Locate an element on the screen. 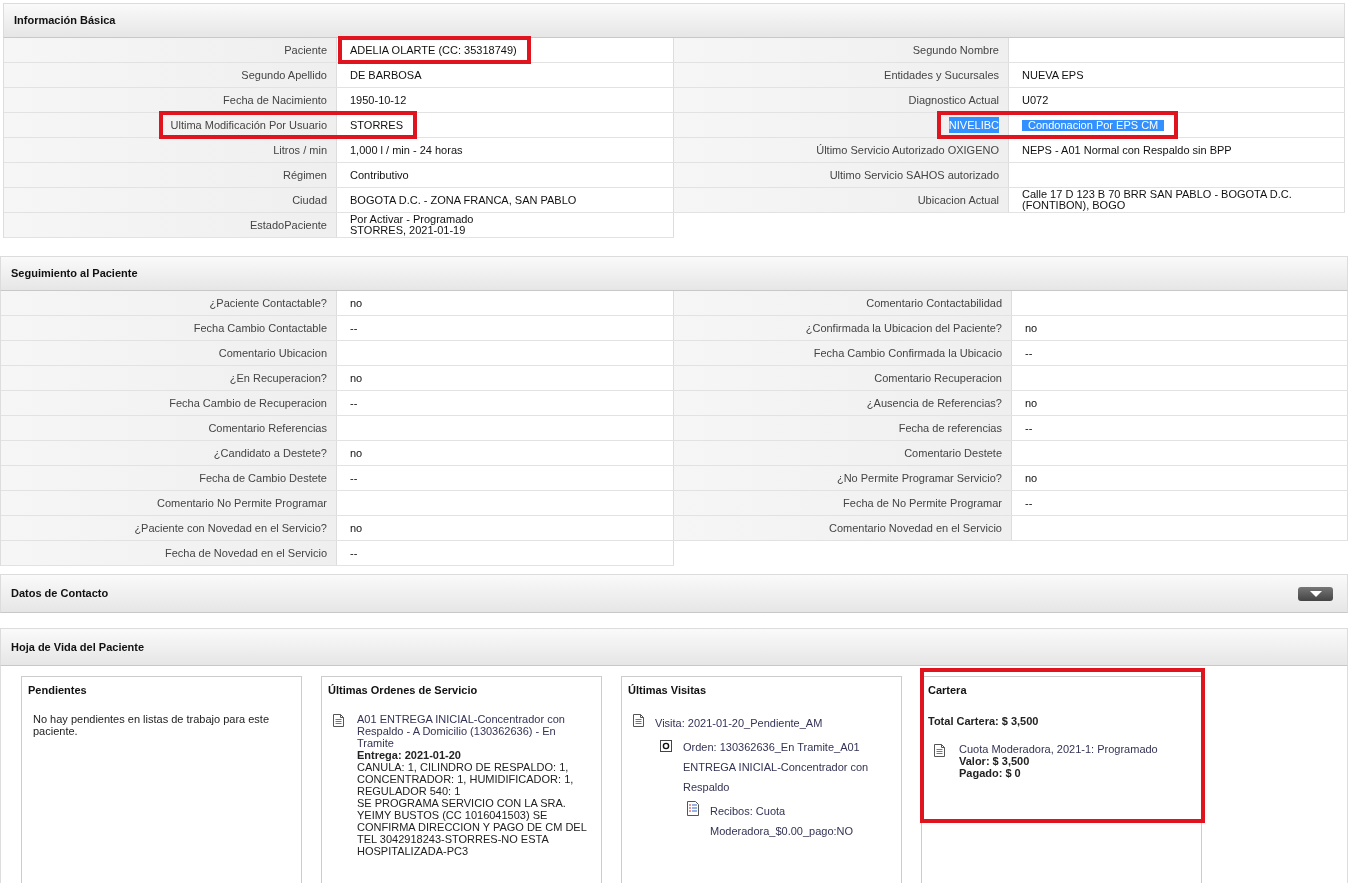 This screenshot has width=1355, height=883. field-label: ¿No Permite Programar Servicio? is located at coordinates (919, 478).